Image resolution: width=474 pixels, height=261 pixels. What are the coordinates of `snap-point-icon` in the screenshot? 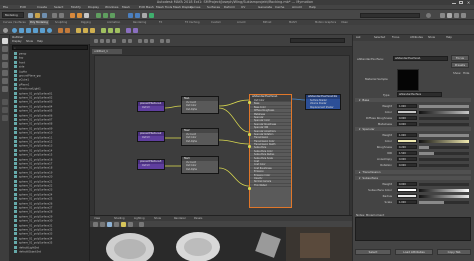 It's located at (112, 15).